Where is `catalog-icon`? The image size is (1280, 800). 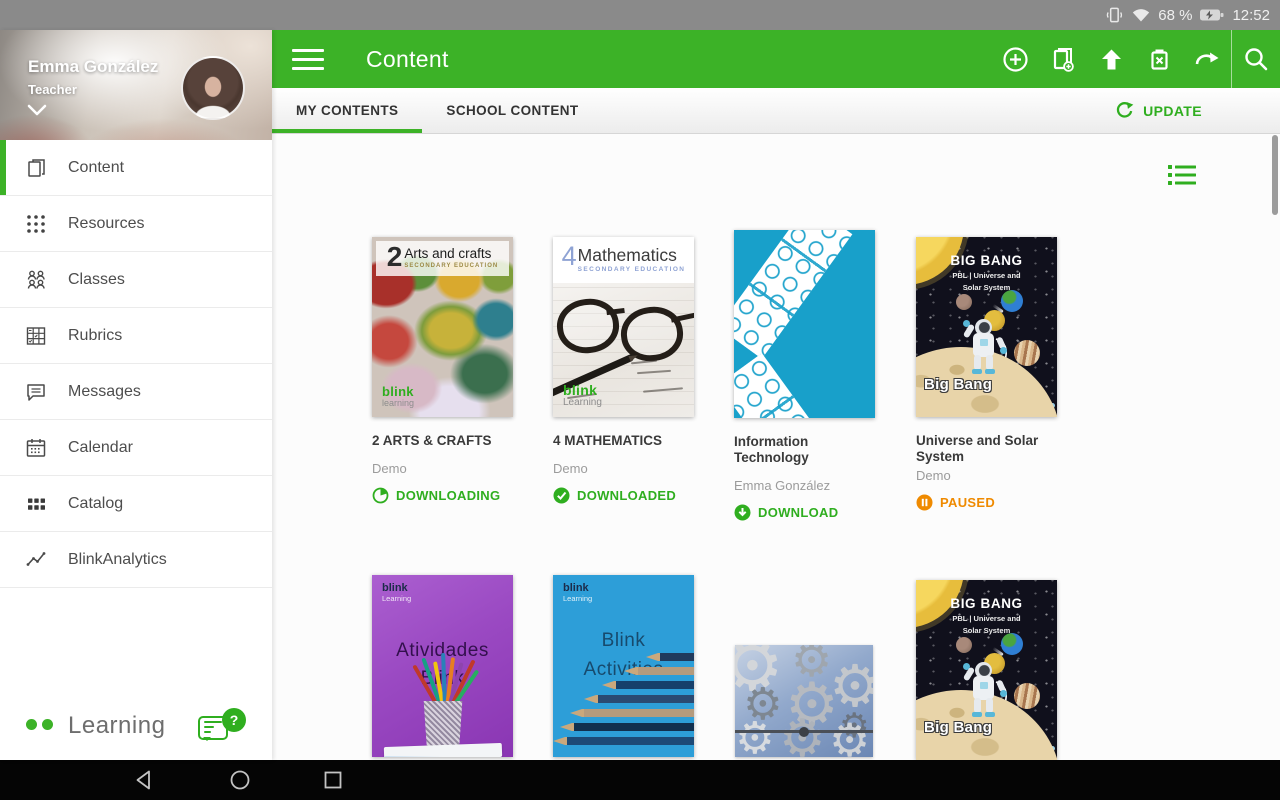
catalog-icon is located at coordinates (36, 504).